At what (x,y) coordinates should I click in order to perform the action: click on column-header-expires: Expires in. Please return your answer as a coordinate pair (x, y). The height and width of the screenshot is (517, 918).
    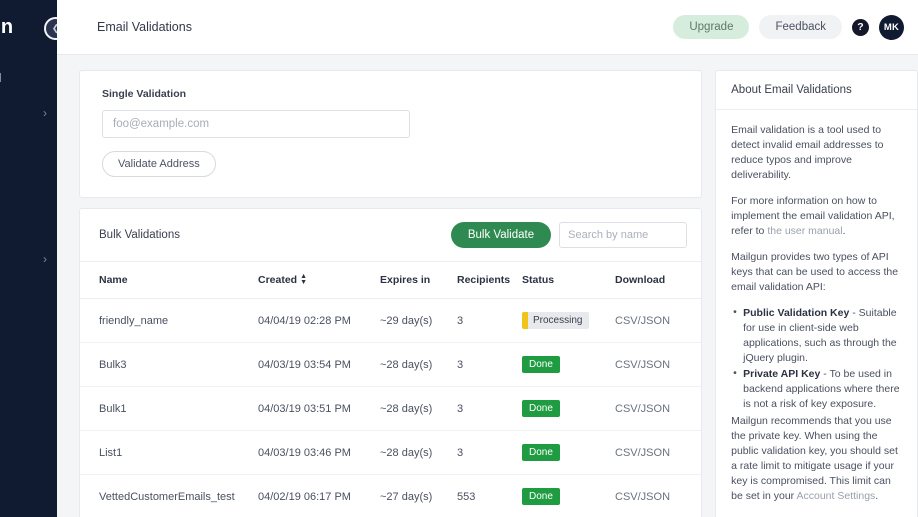
    Looking at the image, I should click on (418, 281).